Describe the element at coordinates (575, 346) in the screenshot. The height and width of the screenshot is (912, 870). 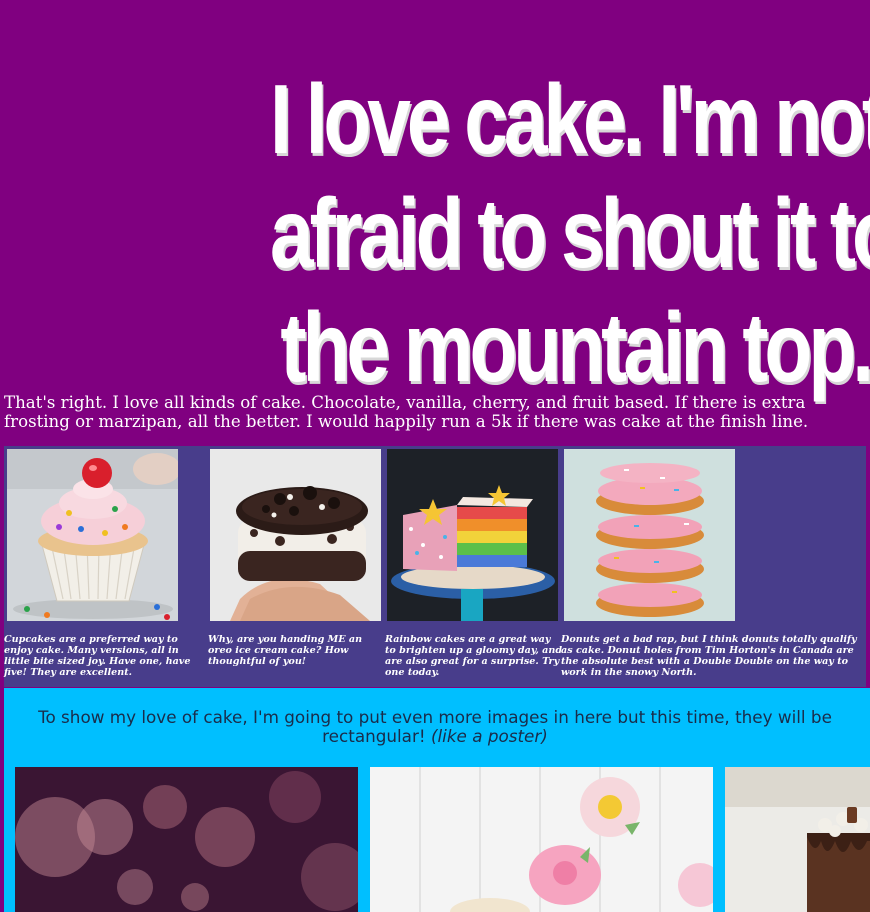
I see `hero-line-3: the mountain top.` at that location.